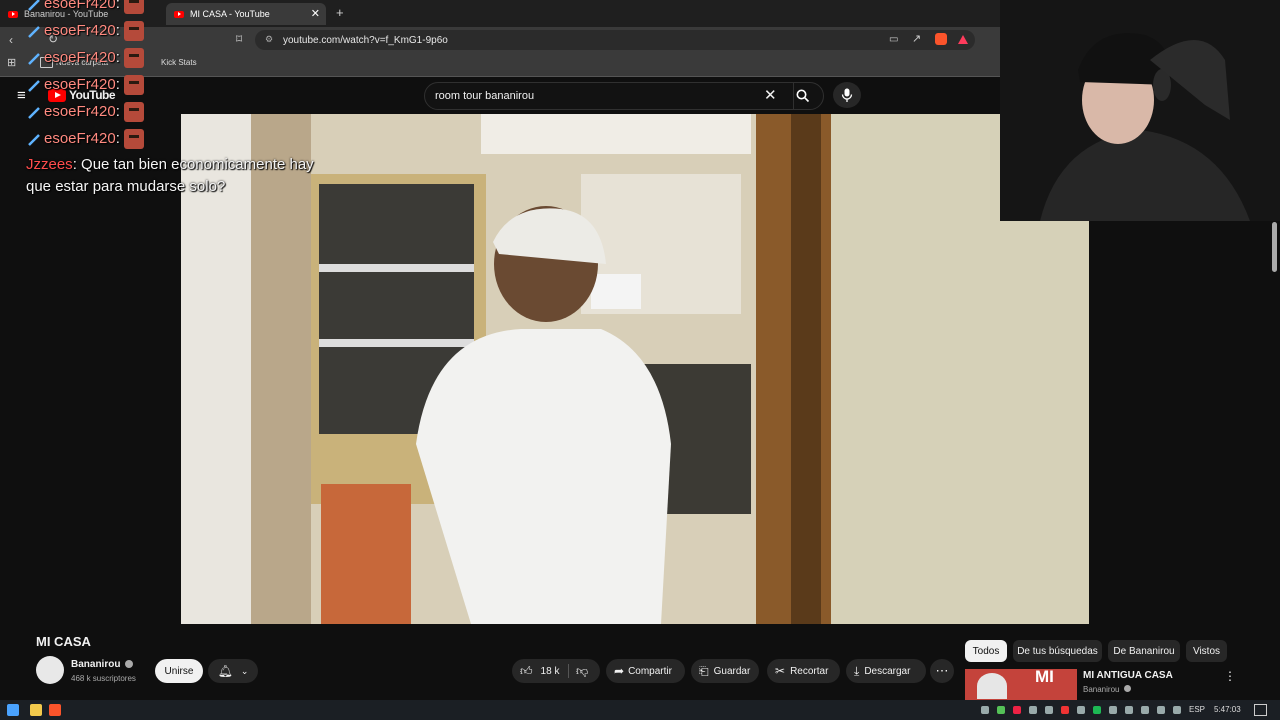  Describe the element at coordinates (1230, 676) in the screenshot. I see `recommended-menu-icon: ⋮` at that location.